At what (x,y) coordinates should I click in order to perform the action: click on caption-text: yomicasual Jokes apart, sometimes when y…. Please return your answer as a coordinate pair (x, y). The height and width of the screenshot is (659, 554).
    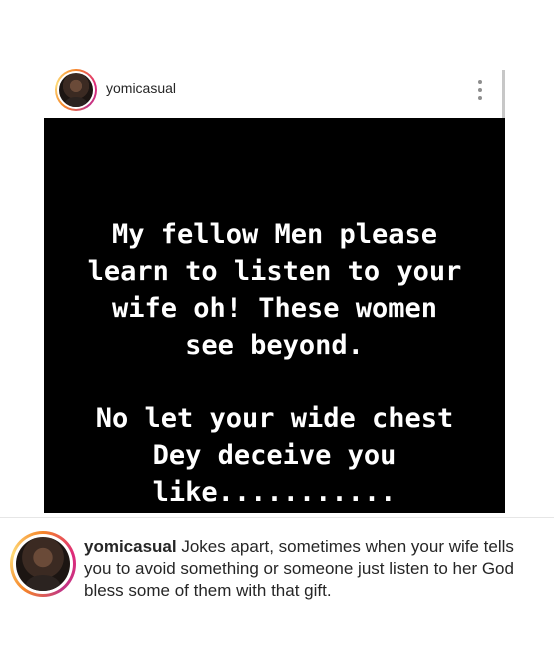
    Looking at the image, I should click on (309, 569).